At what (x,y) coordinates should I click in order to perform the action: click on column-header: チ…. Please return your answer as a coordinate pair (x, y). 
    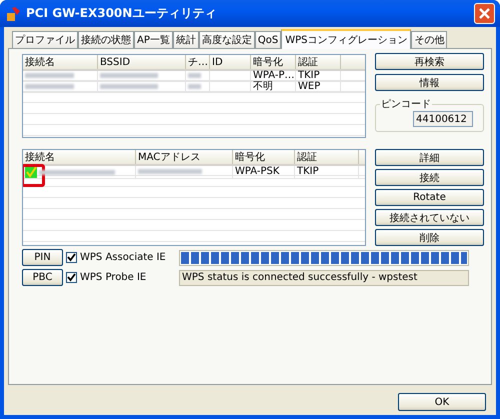
    Looking at the image, I should click on (198, 62).